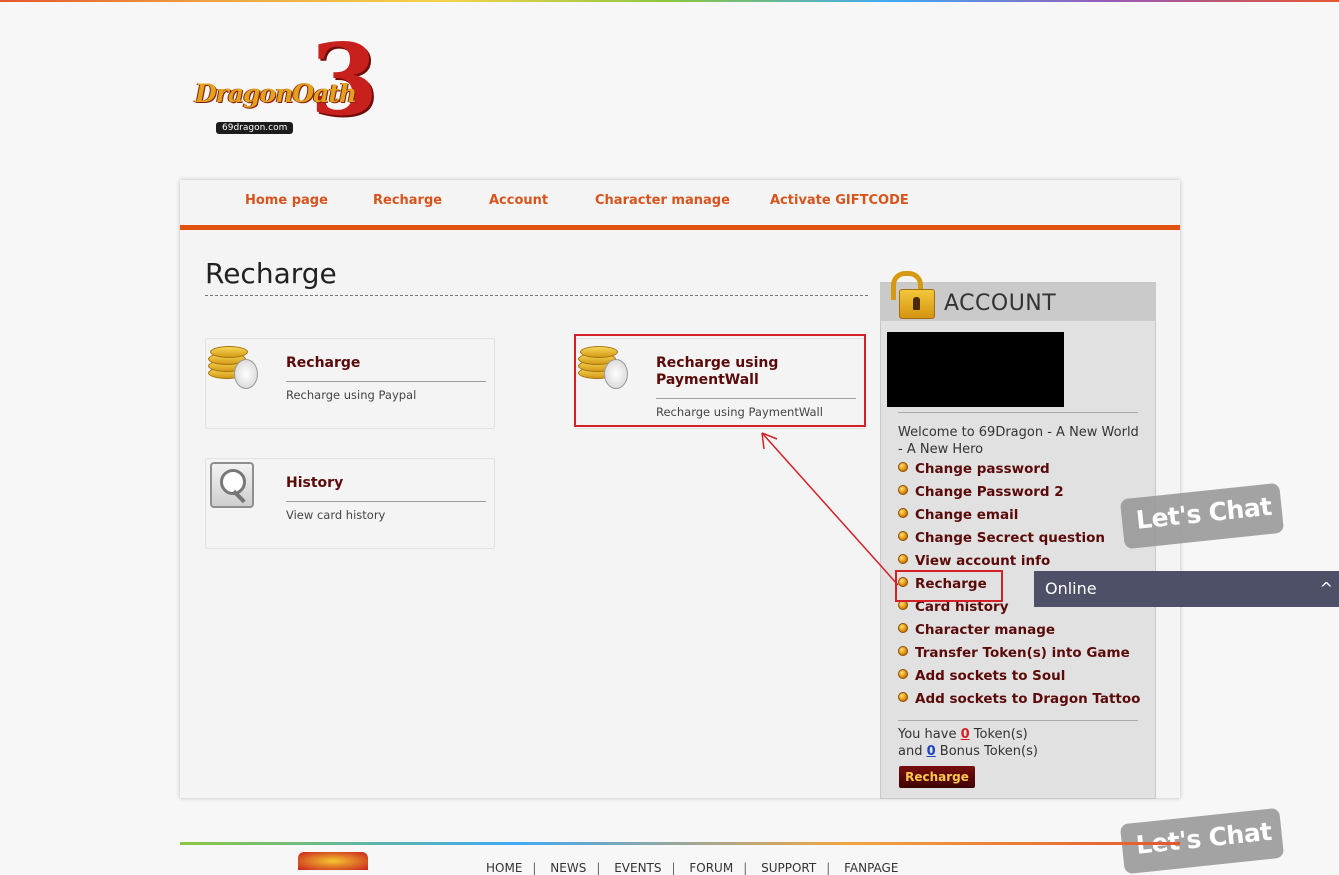 The height and width of the screenshot is (875, 1339). What do you see at coordinates (680, 843) in the screenshot?
I see `footer-divider` at bounding box center [680, 843].